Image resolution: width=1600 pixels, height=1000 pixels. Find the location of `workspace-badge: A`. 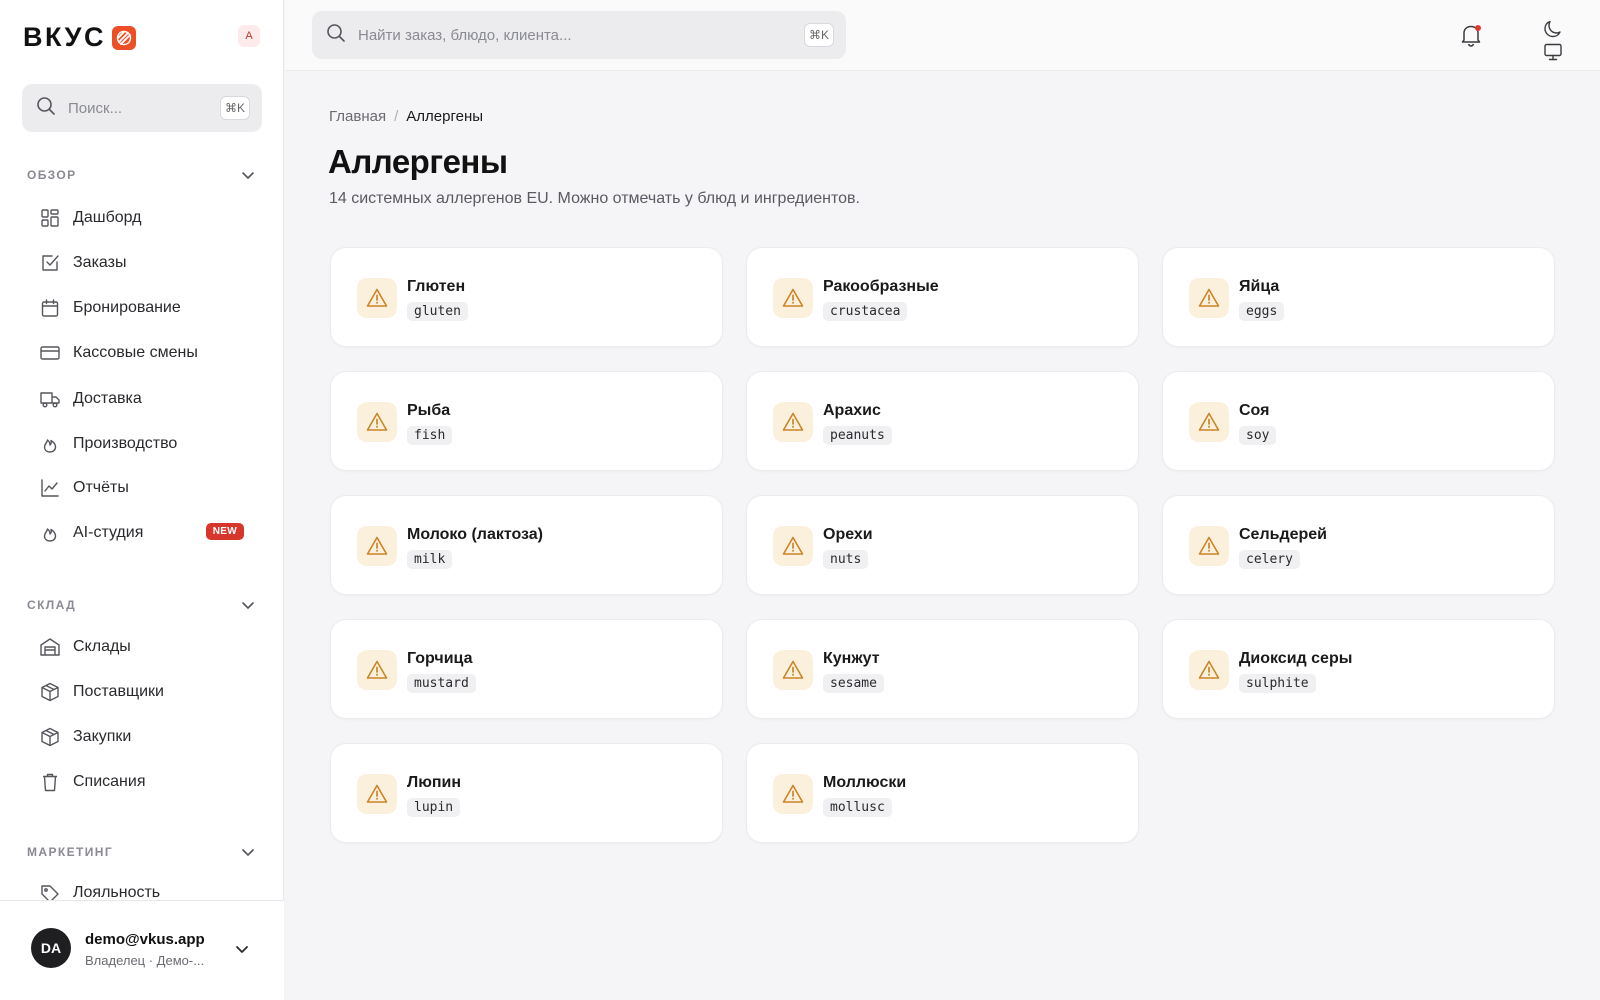

workspace-badge: A is located at coordinates (249, 36).